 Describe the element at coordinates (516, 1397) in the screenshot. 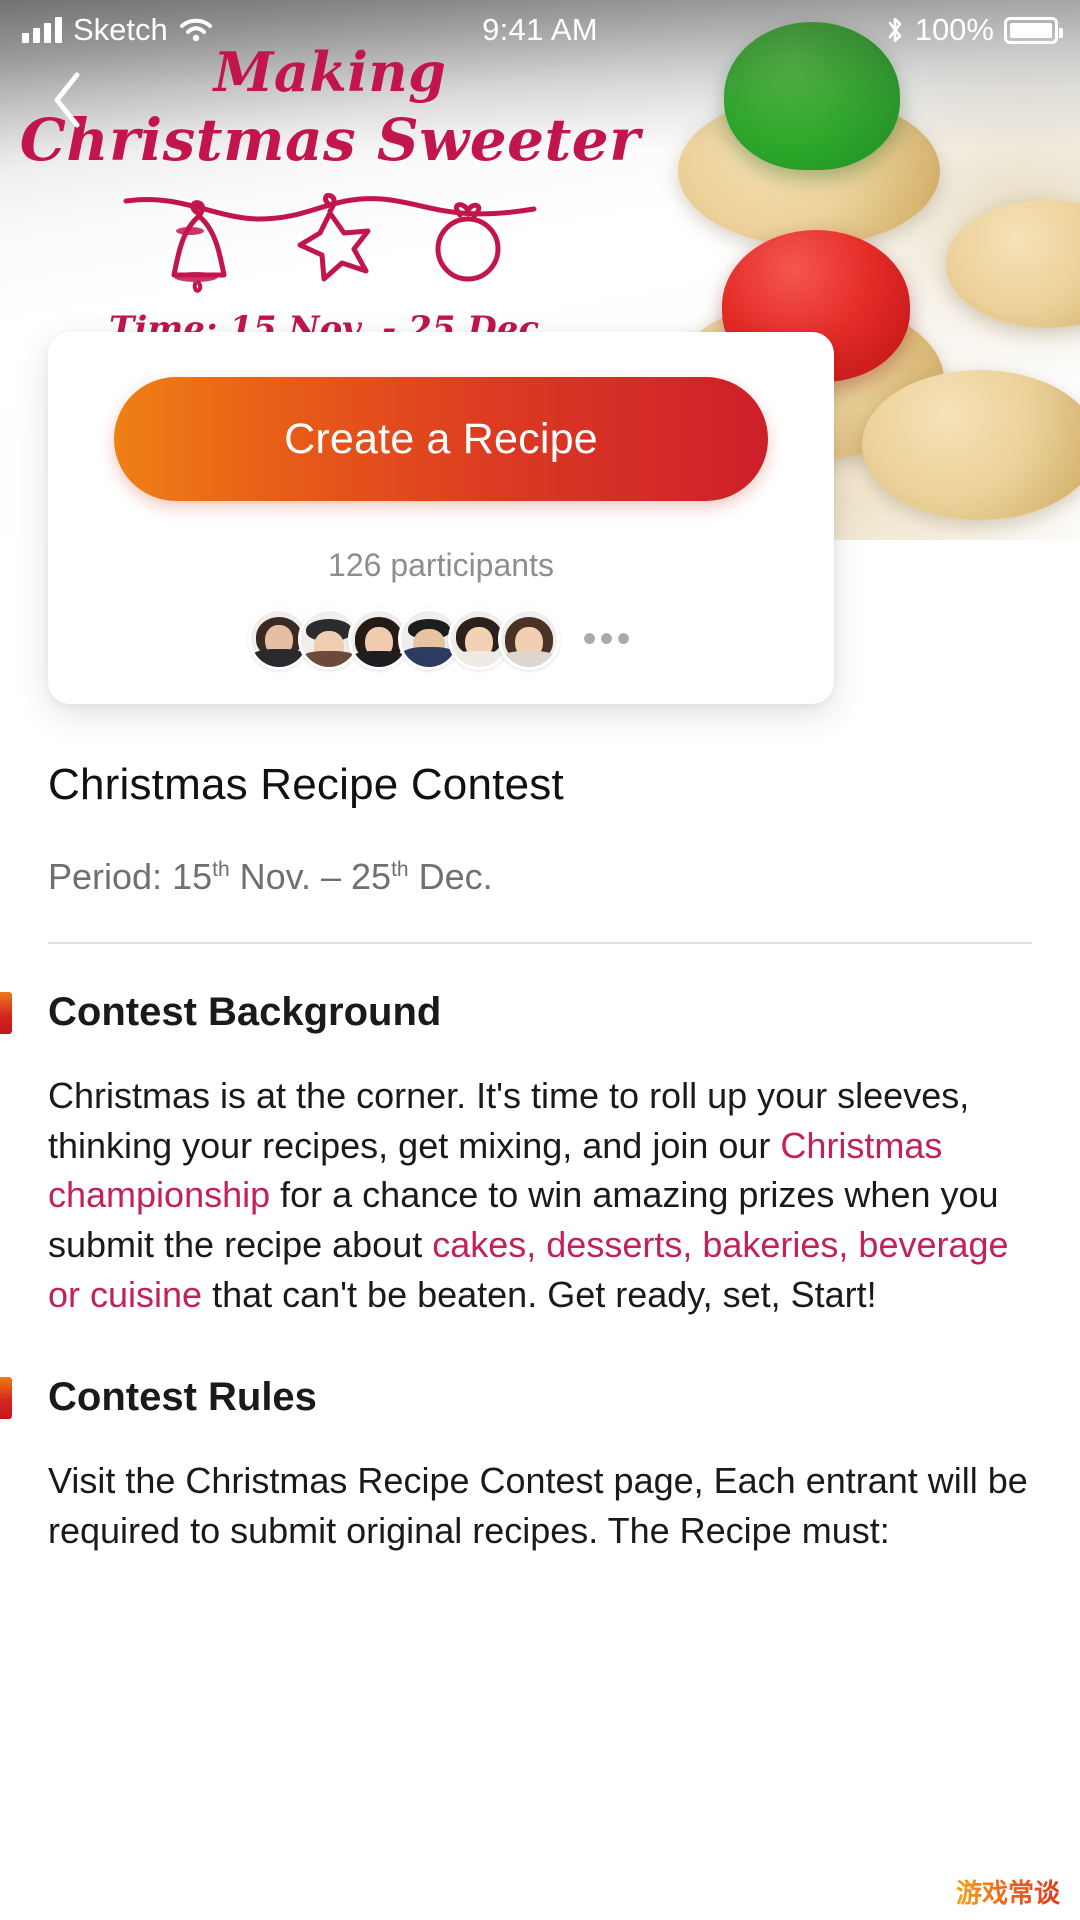

I see `section-header: Contest Rules` at that location.